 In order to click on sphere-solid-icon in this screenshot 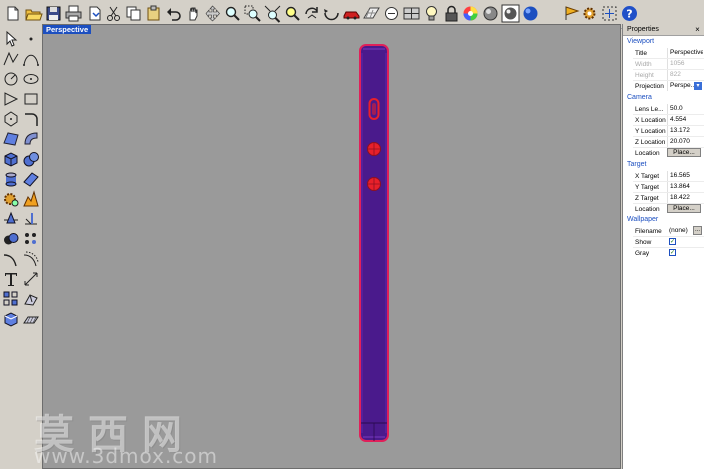, I will do `click(31, 159)`.